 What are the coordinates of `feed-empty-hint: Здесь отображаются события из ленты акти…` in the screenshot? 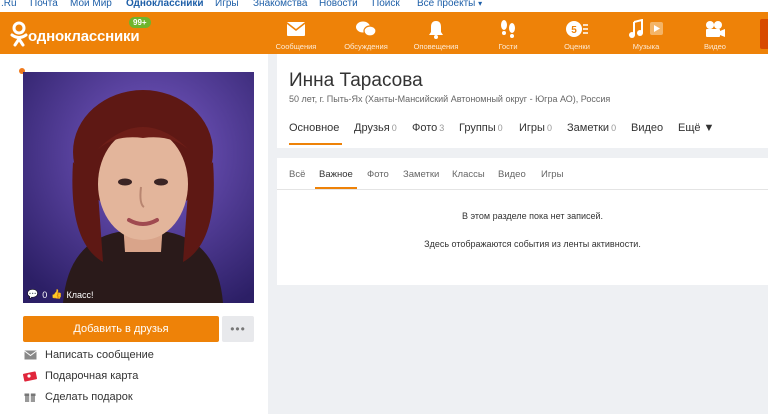 It's located at (532, 244).